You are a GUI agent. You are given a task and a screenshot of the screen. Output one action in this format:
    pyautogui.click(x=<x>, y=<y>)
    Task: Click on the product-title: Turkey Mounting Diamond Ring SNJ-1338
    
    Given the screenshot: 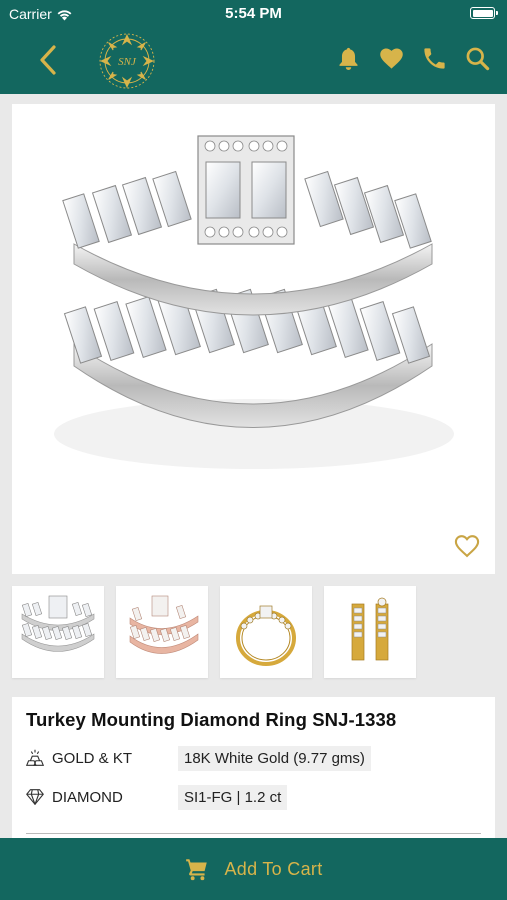 What is the action you would take?
    pyautogui.click(x=211, y=719)
    